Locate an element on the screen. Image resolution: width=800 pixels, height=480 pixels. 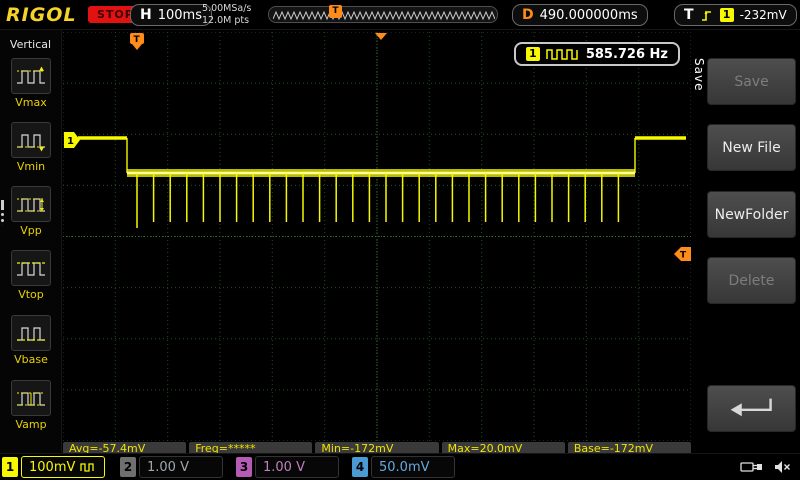
measure-item-vpp: Vpp is located at coordinates (31, 213).